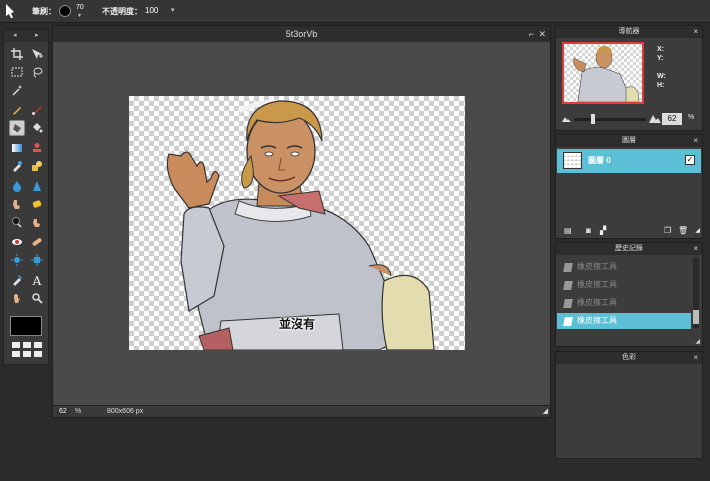  What do you see at coordinates (629, 186) in the screenshot?
I see `layers-panel: 圖層 × 圖層 0 ✓ ▤ ◙ ▞ ❐ 🗑 ◢` at bounding box center [629, 186].